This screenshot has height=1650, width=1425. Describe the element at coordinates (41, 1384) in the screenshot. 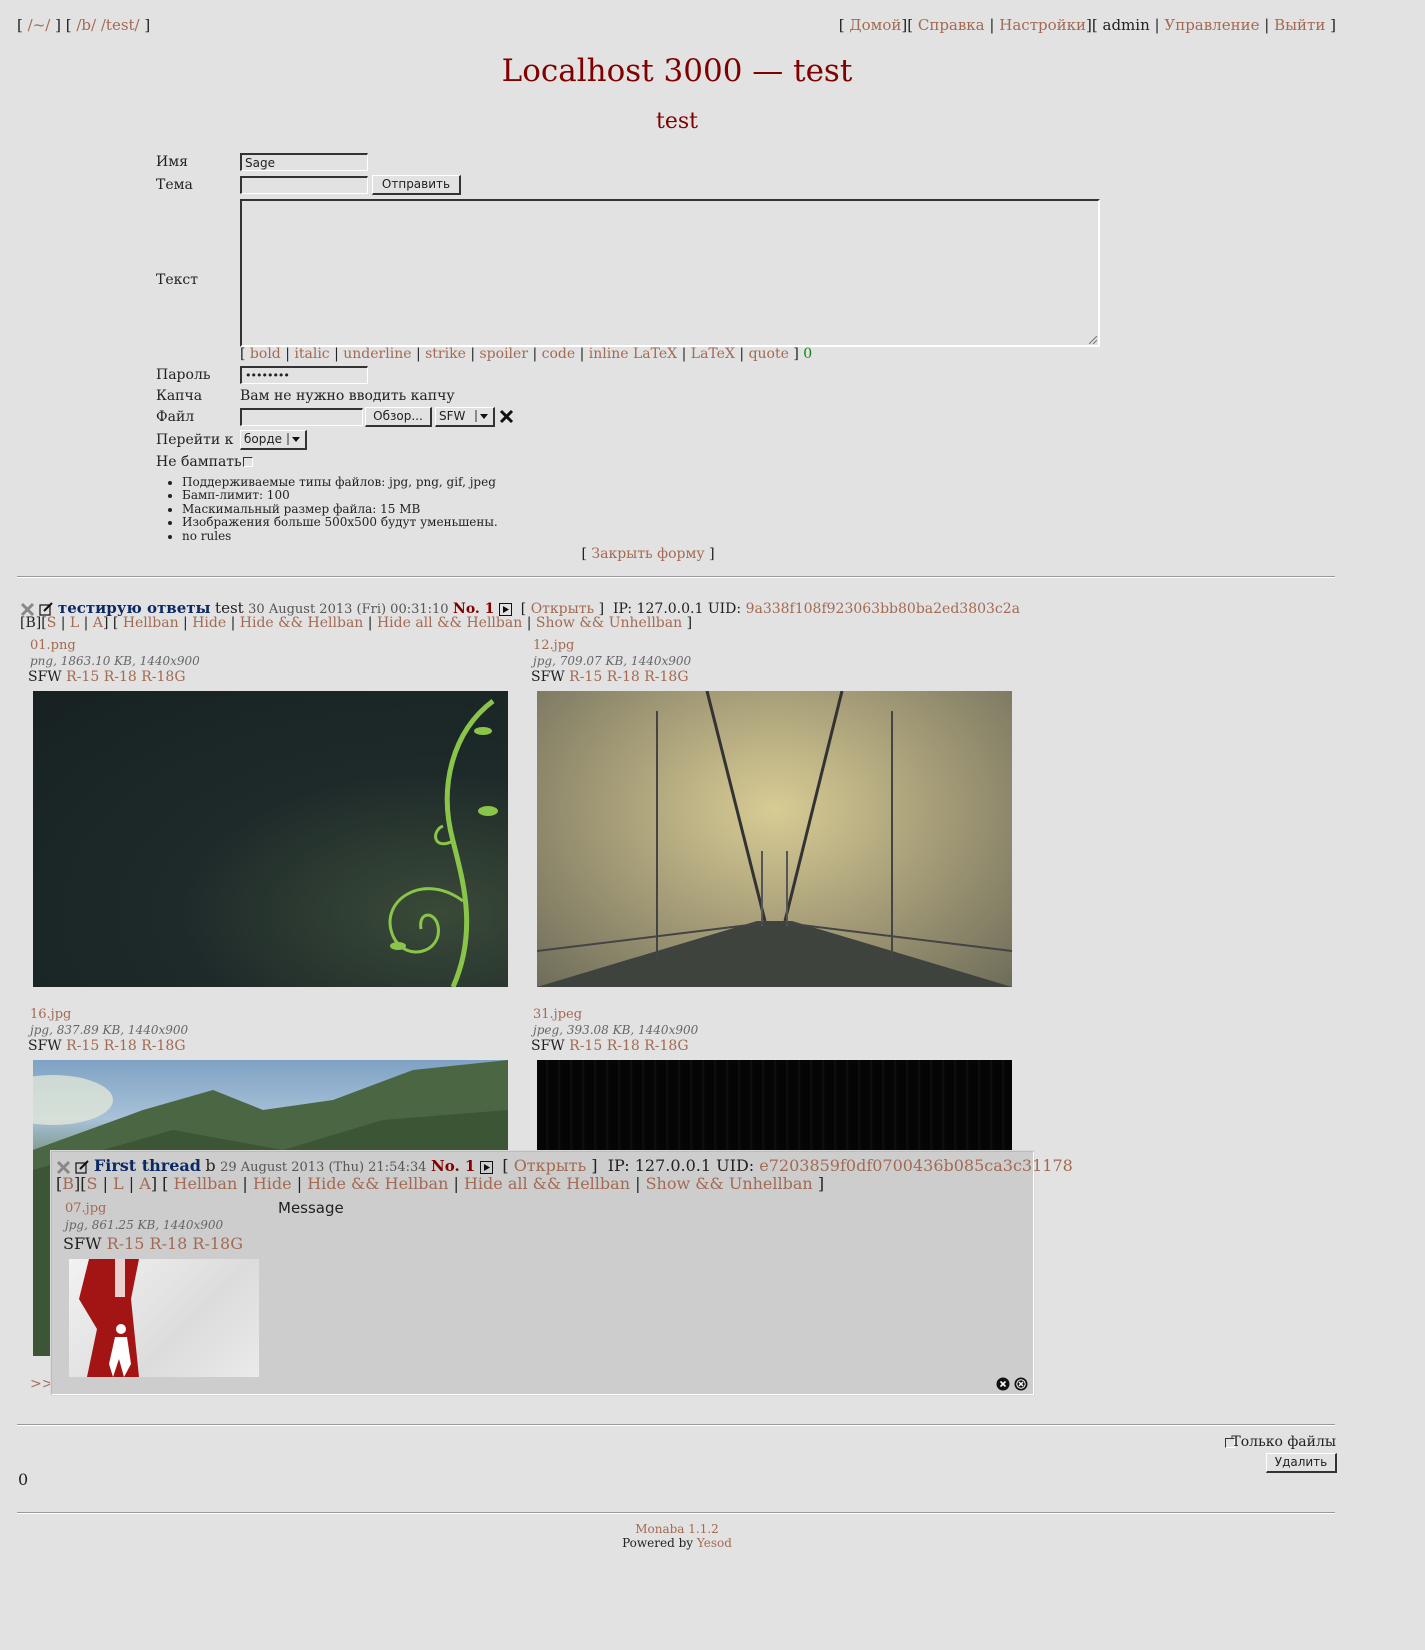

I see `reply-link: >>` at that location.